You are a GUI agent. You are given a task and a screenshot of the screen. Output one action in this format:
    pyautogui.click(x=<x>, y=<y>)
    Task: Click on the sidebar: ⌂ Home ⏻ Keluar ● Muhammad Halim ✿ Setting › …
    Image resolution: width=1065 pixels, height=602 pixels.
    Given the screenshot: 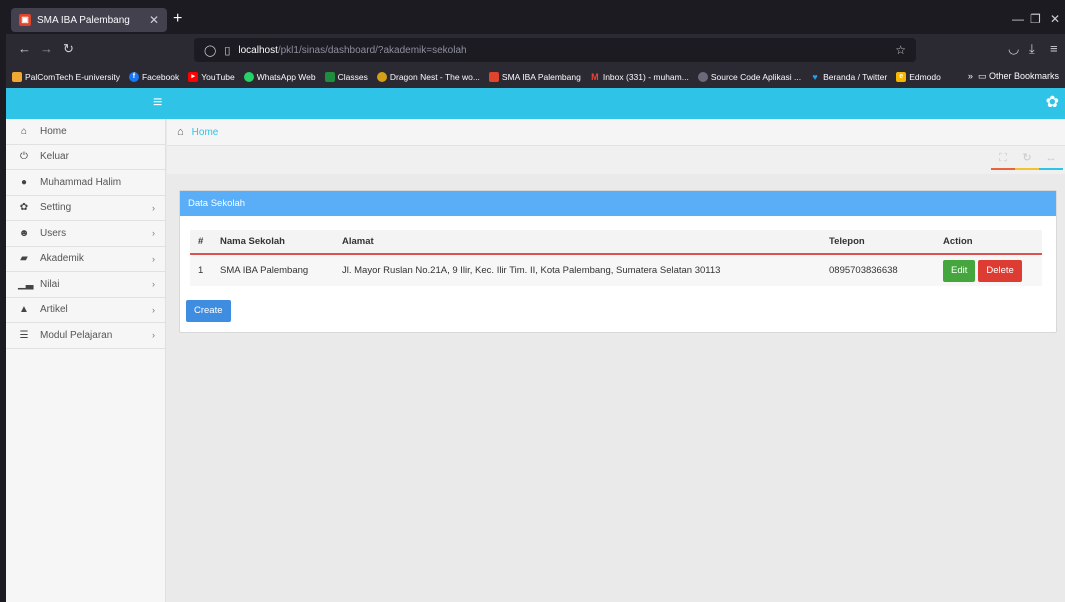 What is the action you would take?
    pyautogui.click(x=86, y=360)
    